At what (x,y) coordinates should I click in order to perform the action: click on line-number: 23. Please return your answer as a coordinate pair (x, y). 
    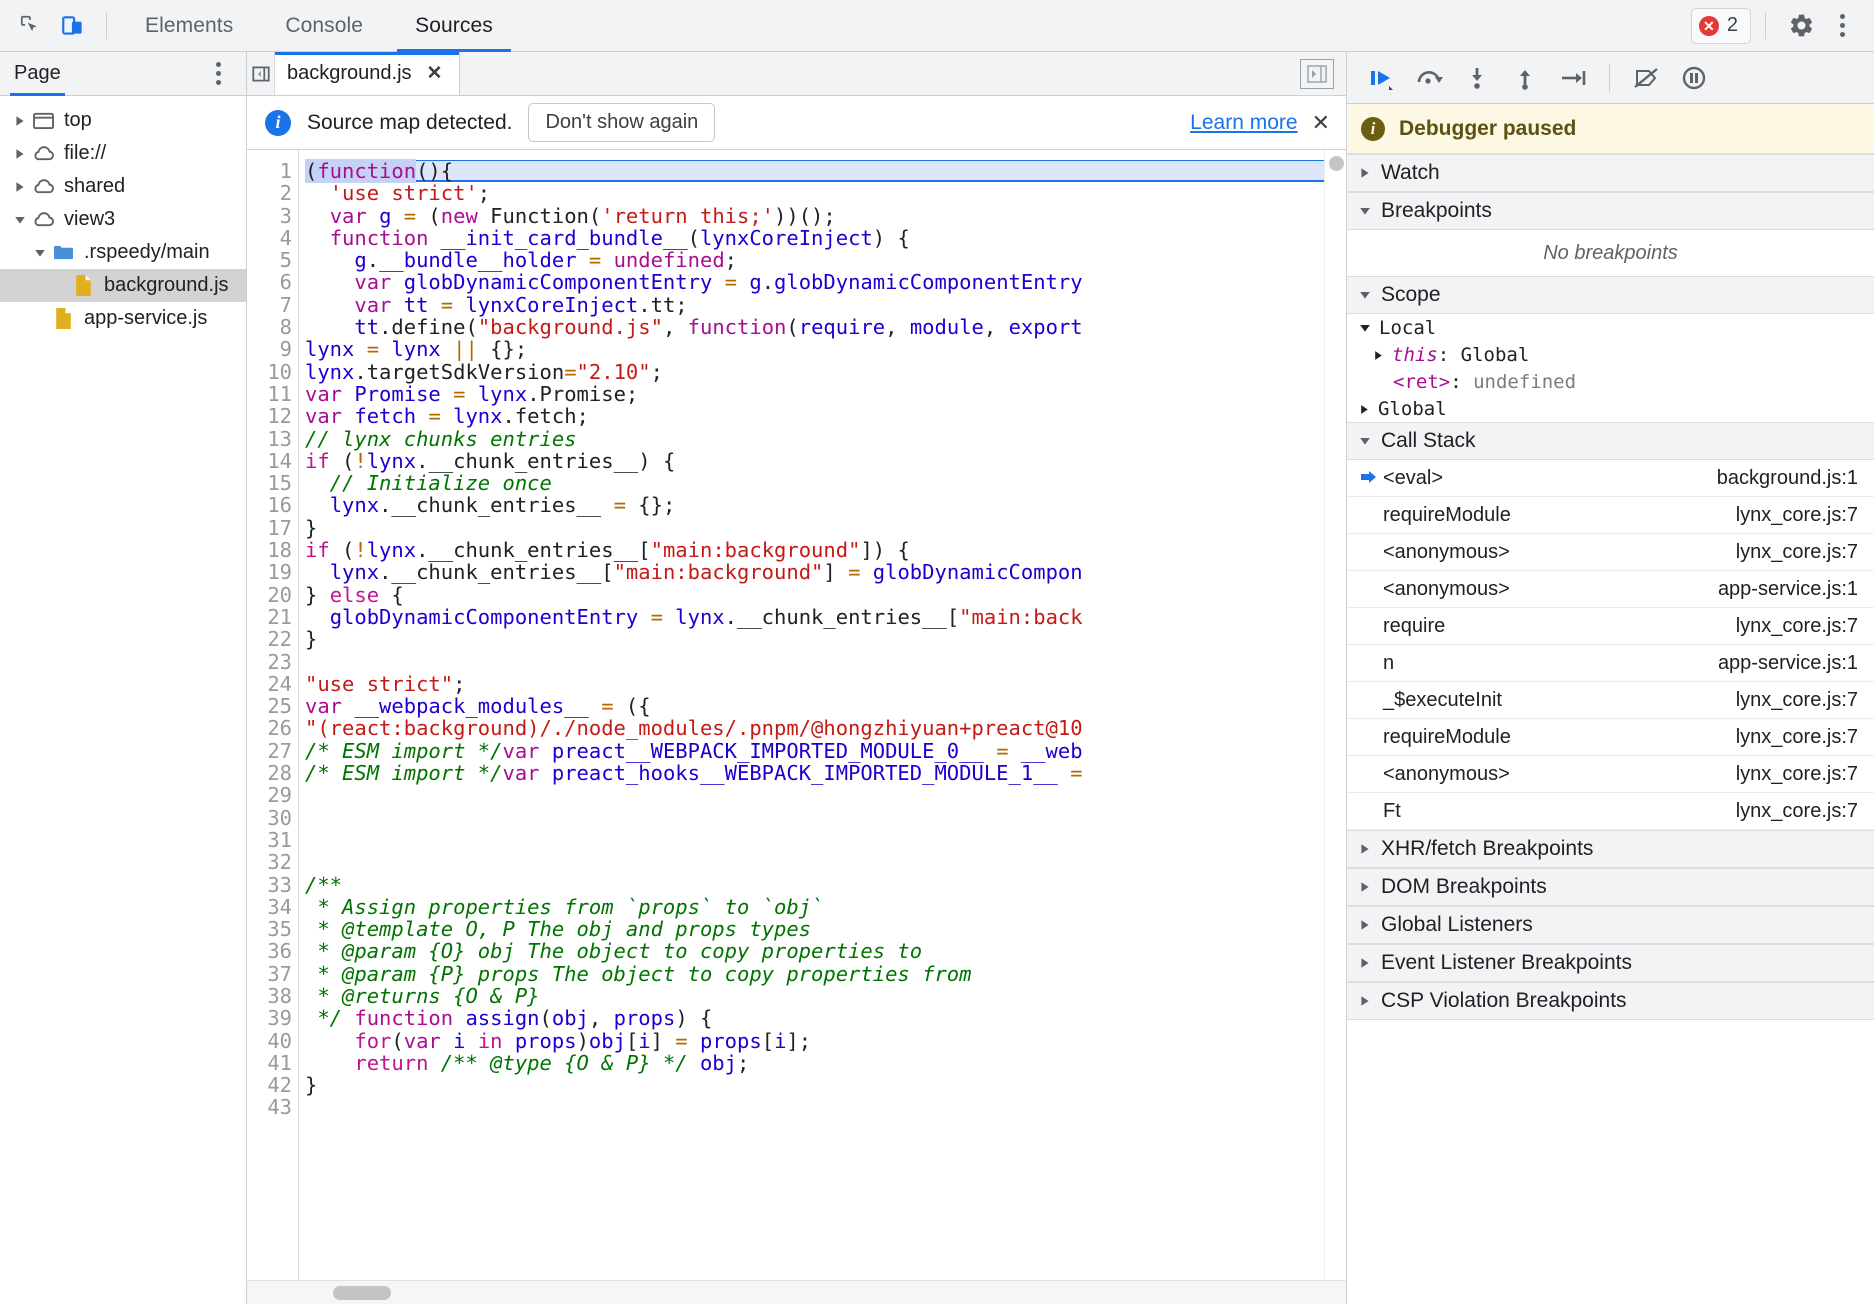
    Looking at the image, I should click on (269, 661).